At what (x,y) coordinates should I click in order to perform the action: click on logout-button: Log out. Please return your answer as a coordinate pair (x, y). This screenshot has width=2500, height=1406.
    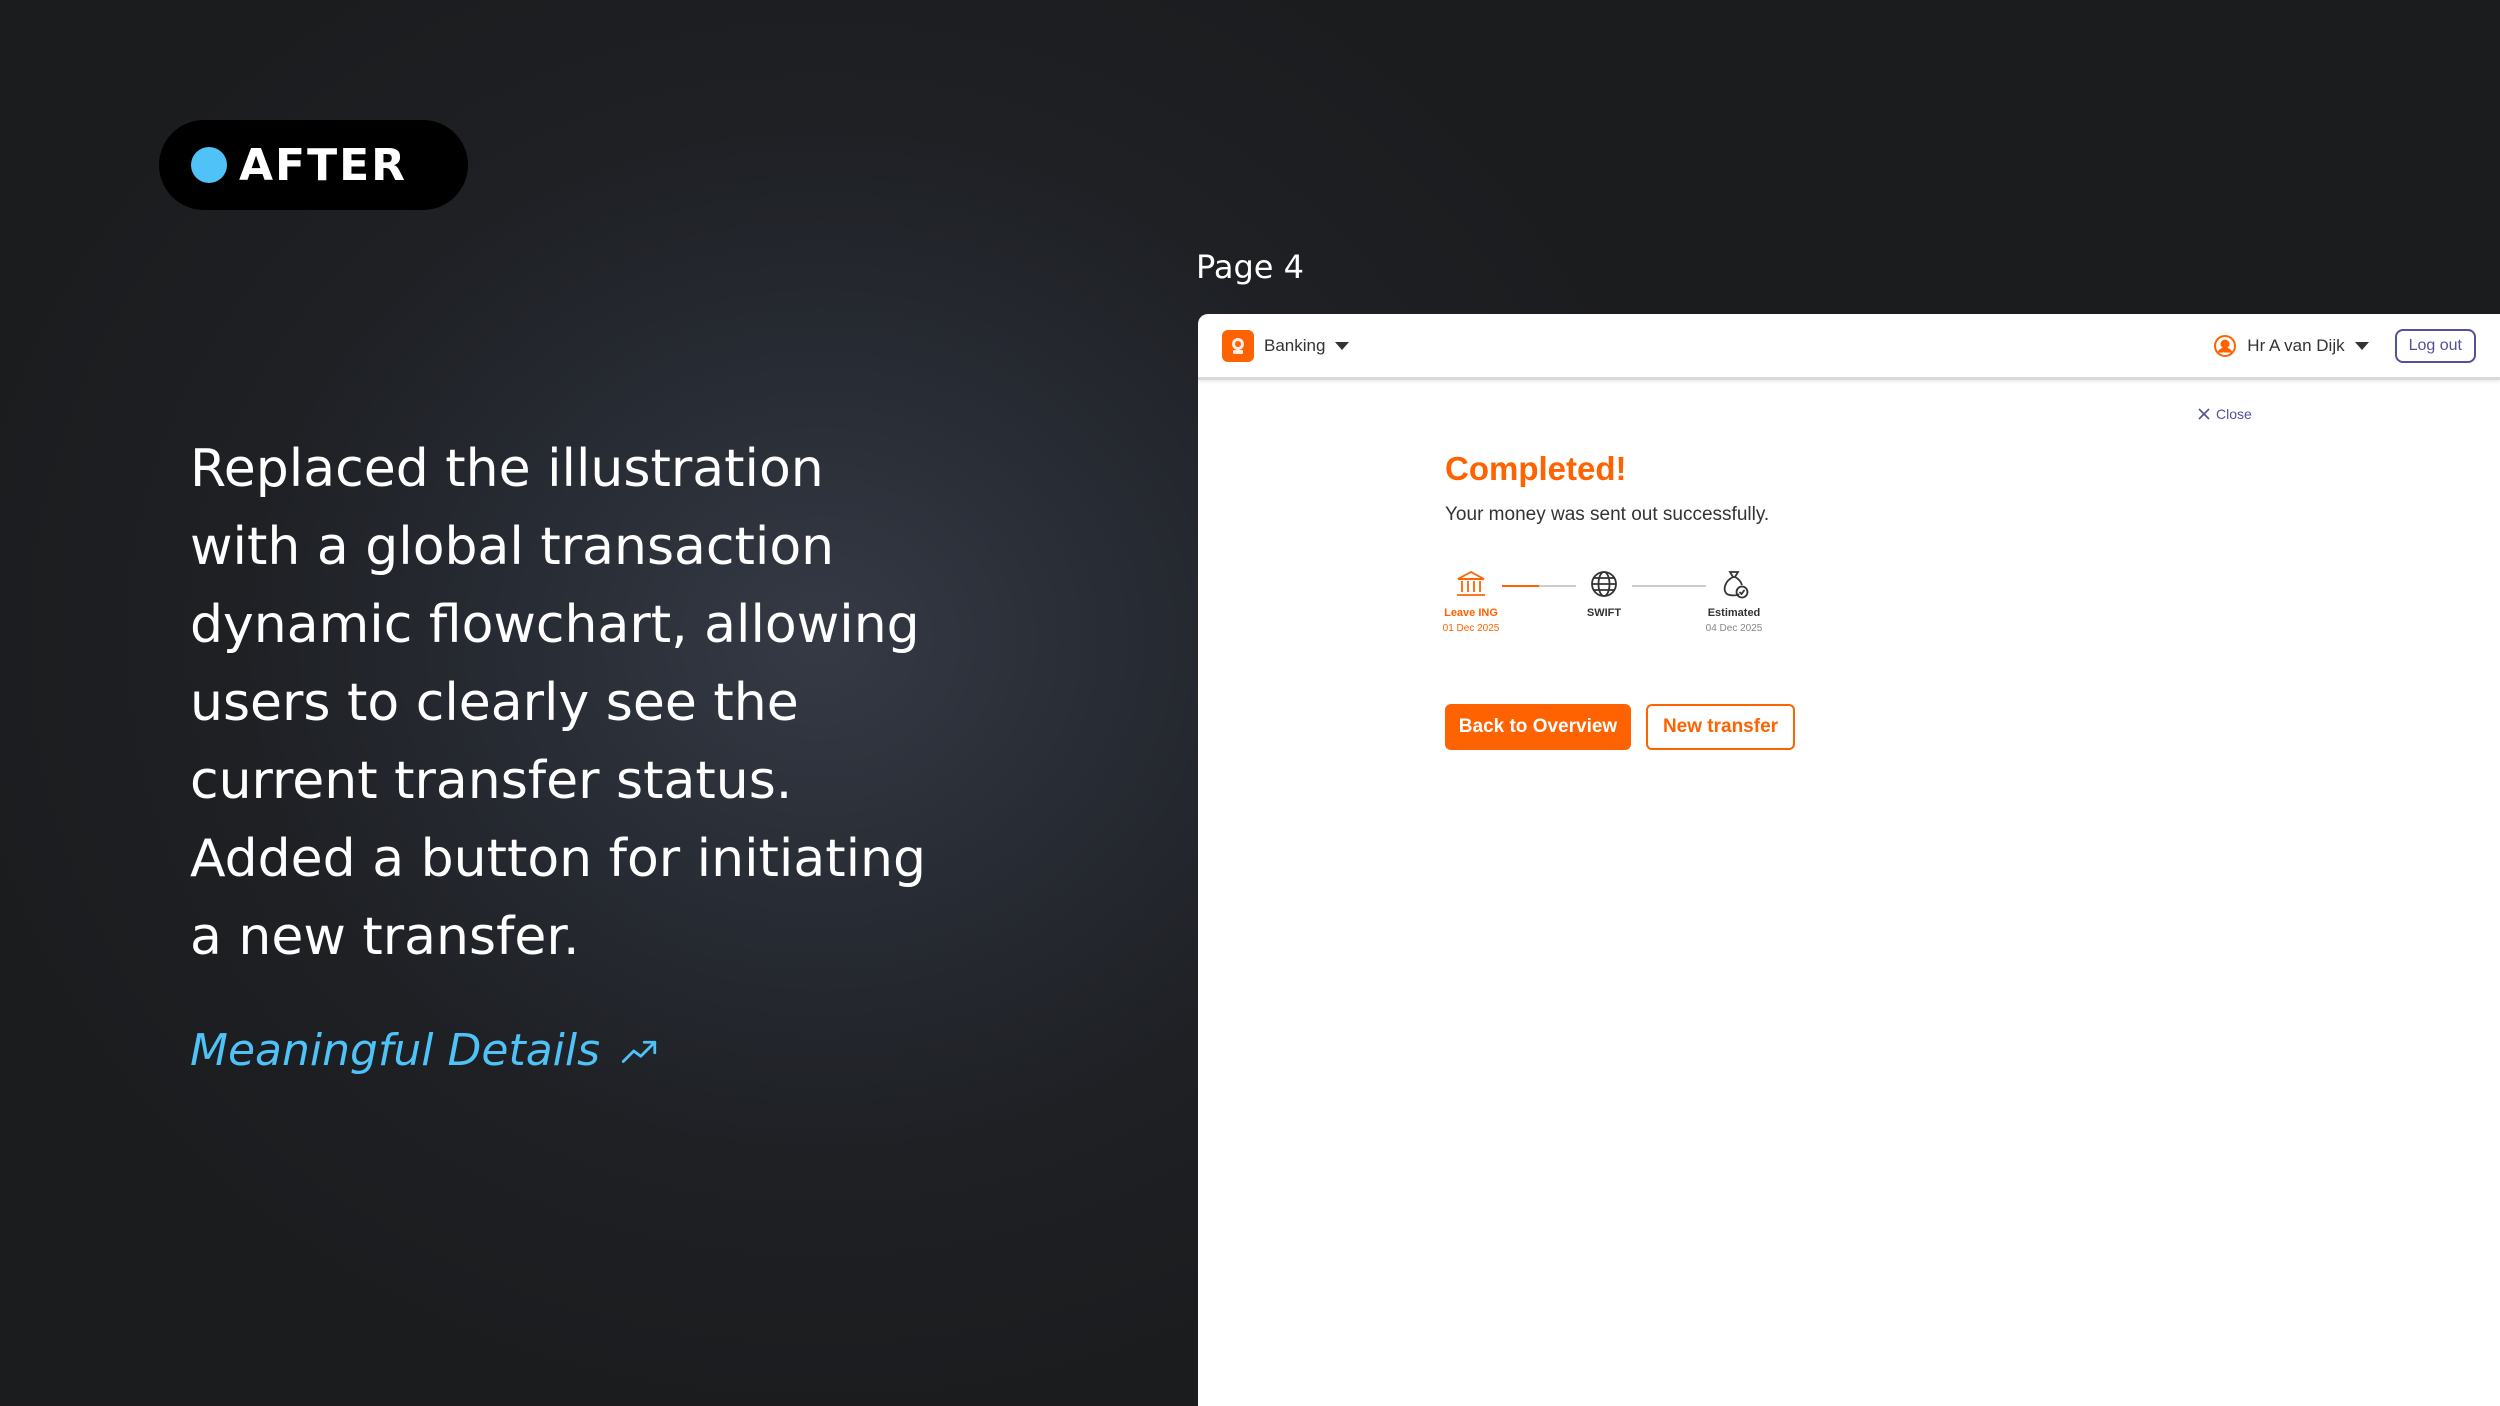
    Looking at the image, I should click on (2435, 345).